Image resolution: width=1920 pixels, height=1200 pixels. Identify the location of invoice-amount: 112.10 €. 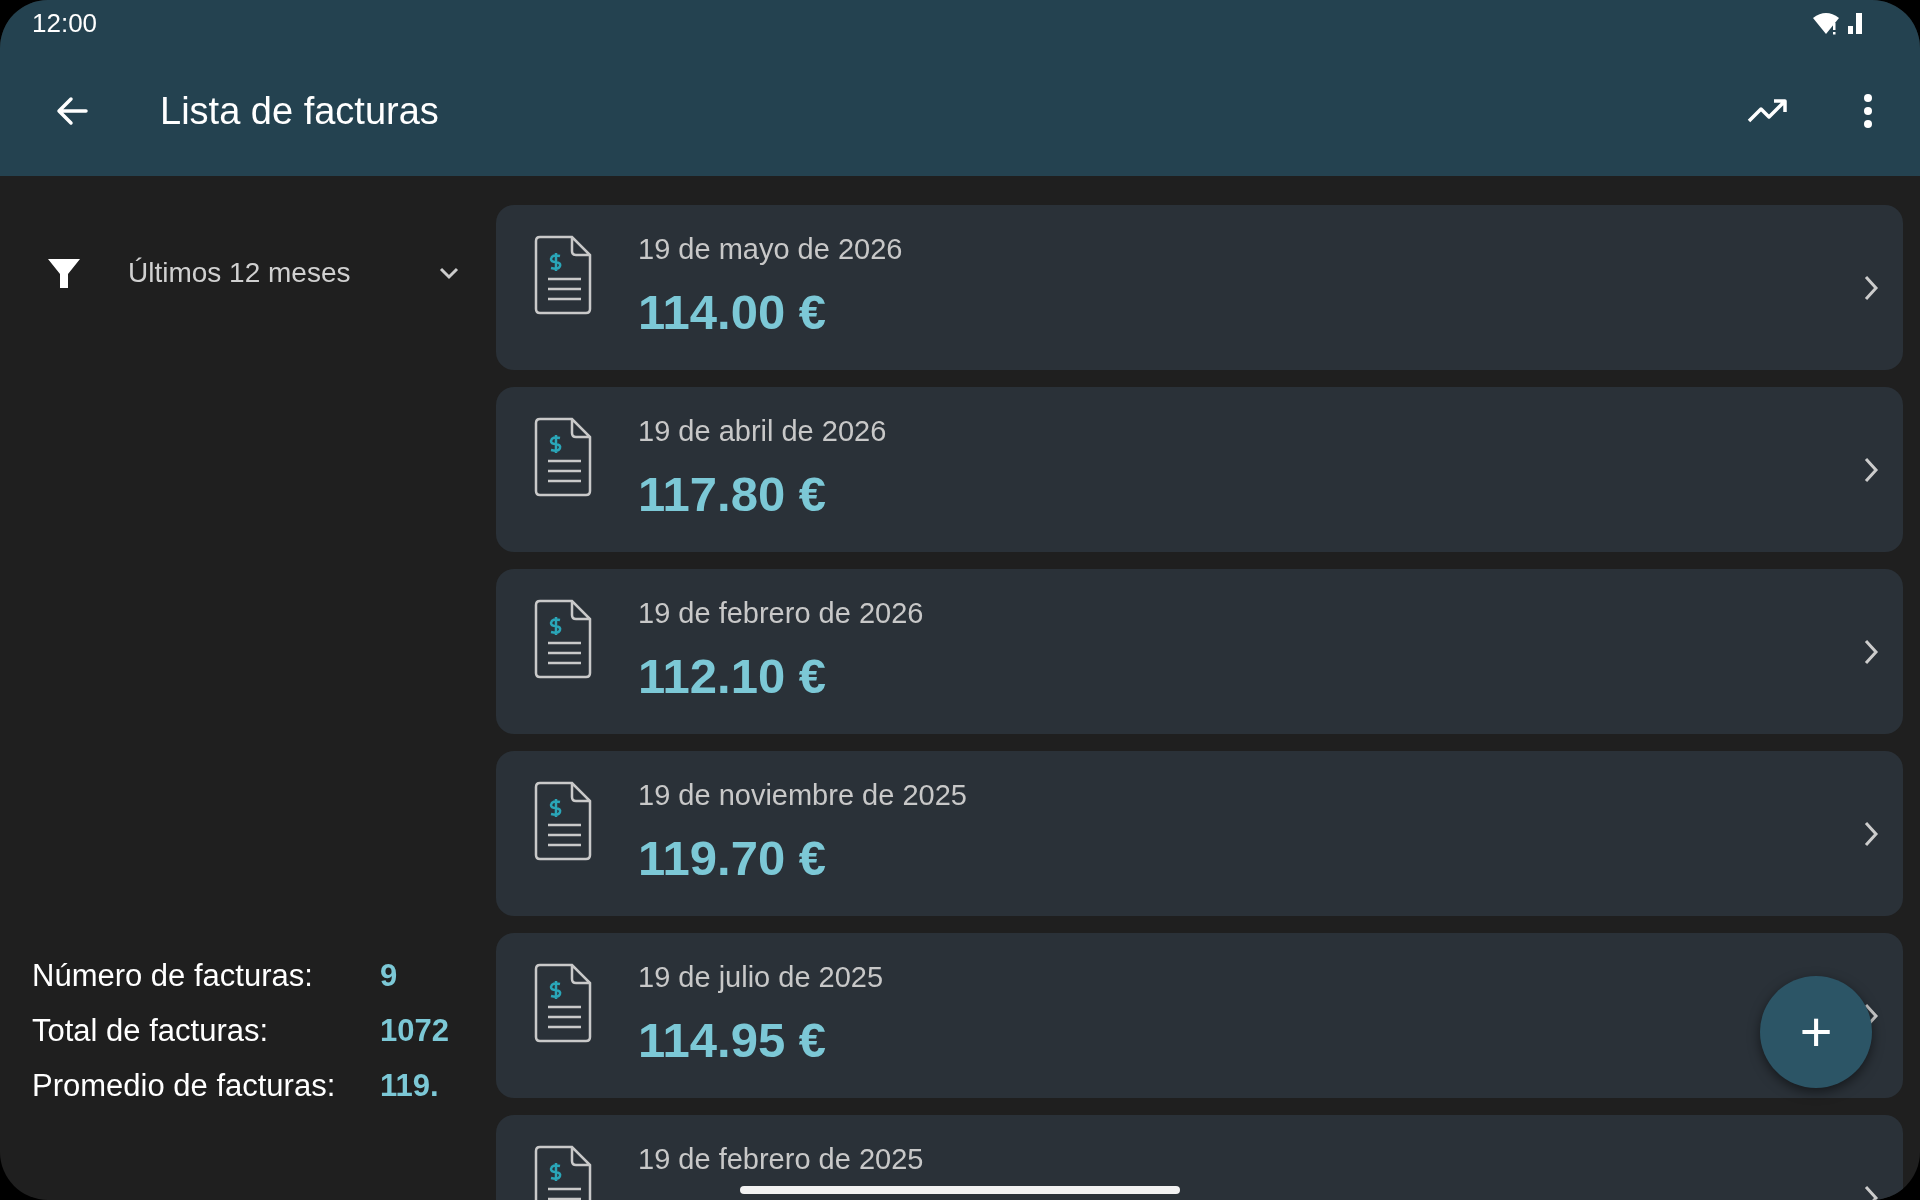
(732, 676).